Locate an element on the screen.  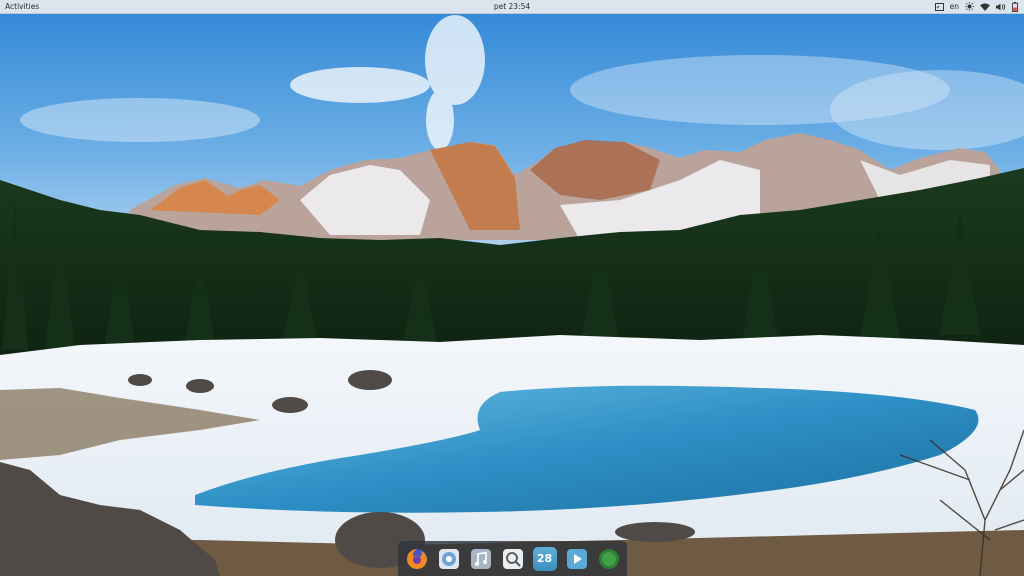
music-icon is located at coordinates (480, 558).